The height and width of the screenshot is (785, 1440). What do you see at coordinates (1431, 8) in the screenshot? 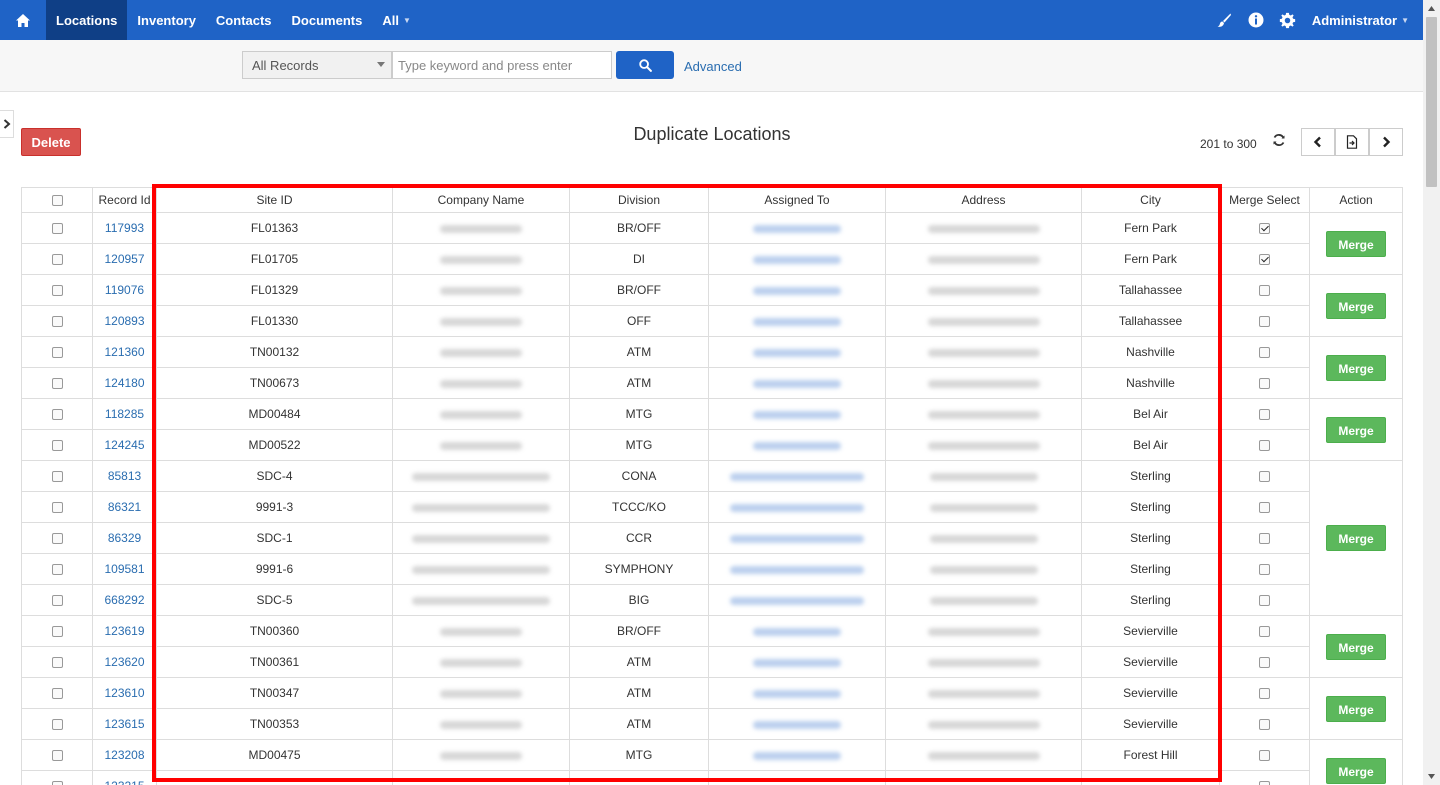
I see `scroll-up-icon` at bounding box center [1431, 8].